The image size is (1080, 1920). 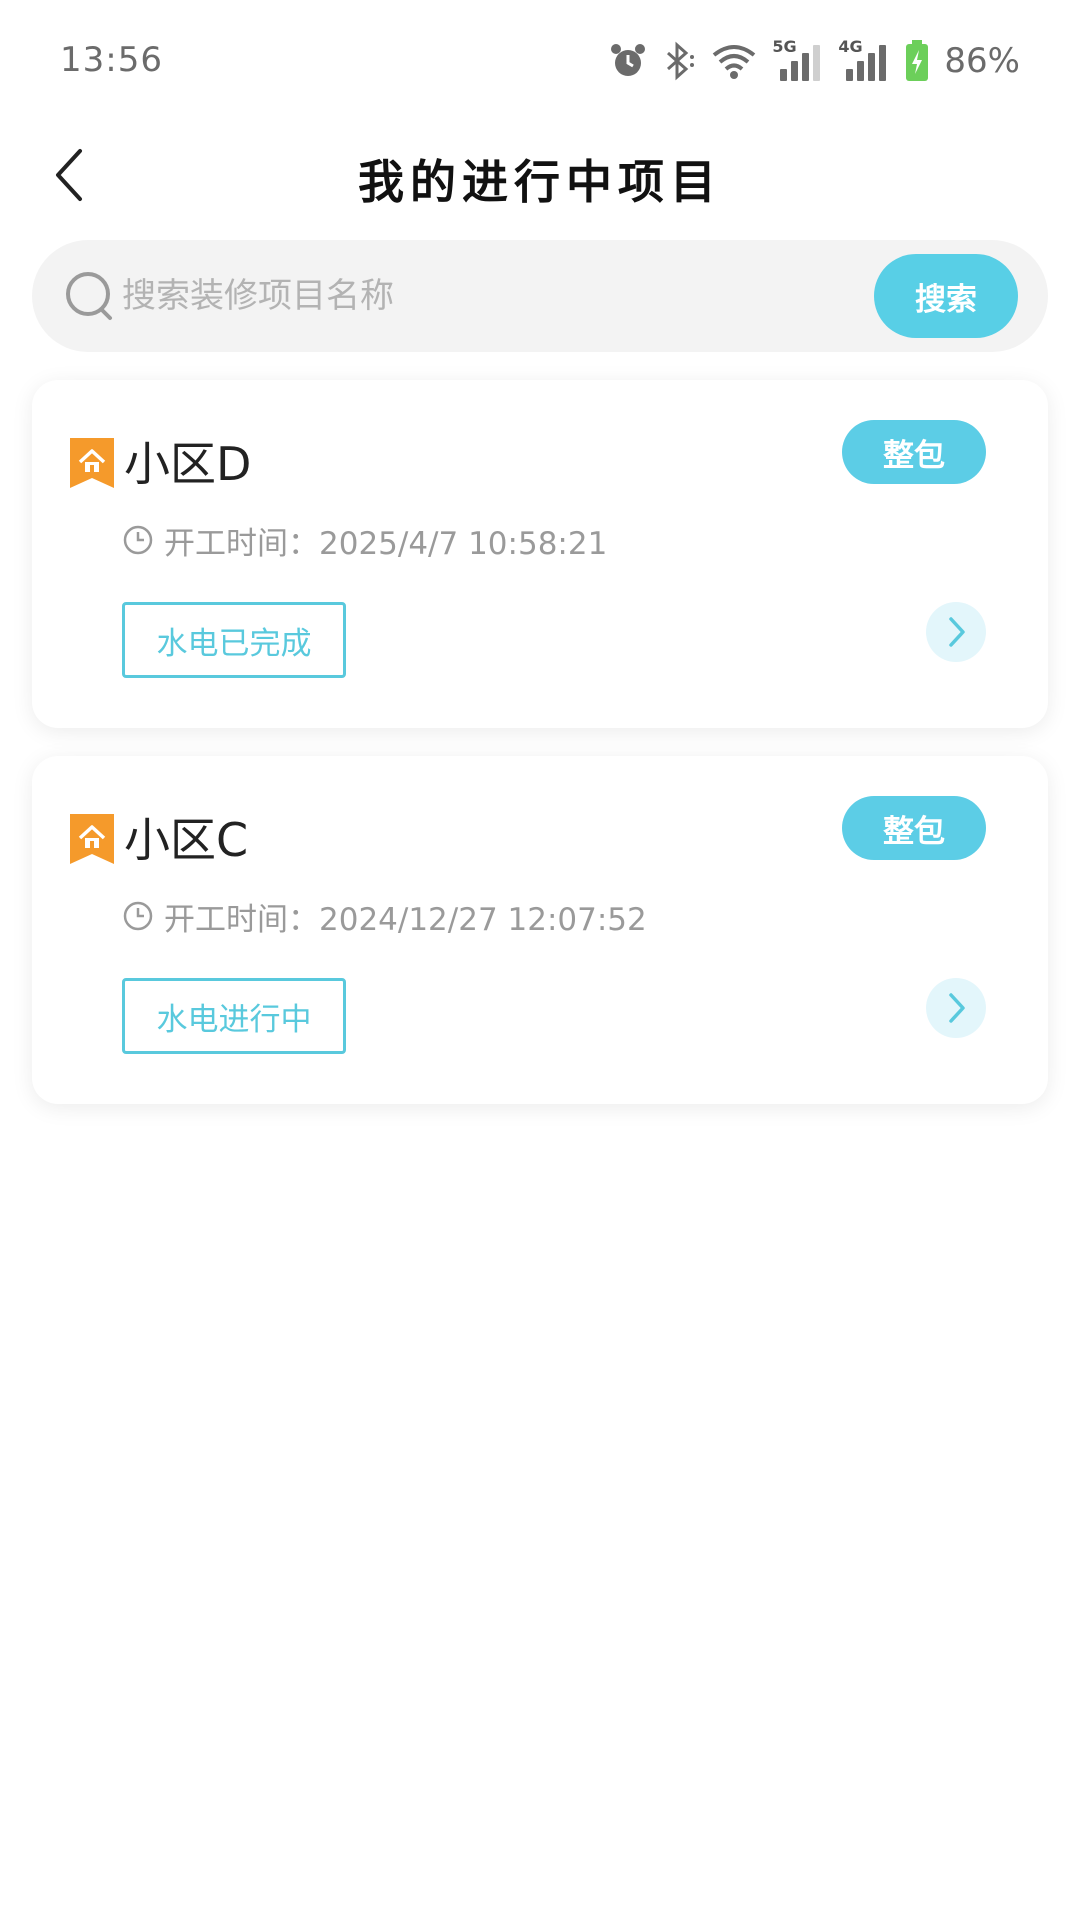 What do you see at coordinates (798, 59) in the screenshot?
I see `signal-5g-icon: 5G` at bounding box center [798, 59].